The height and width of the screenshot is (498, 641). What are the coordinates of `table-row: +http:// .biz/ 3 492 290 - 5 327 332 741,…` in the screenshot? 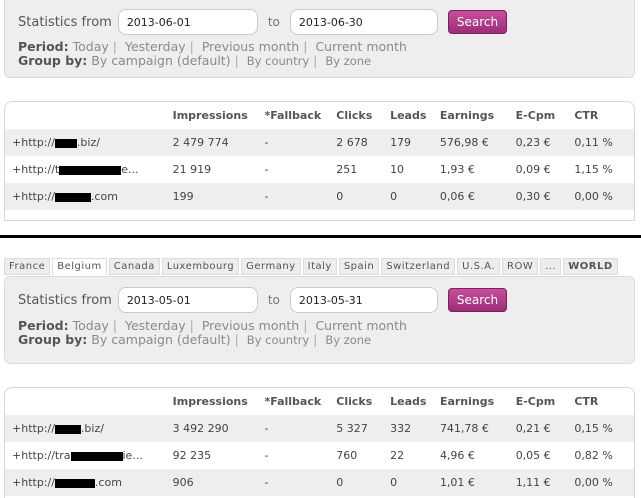 It's located at (319, 428).